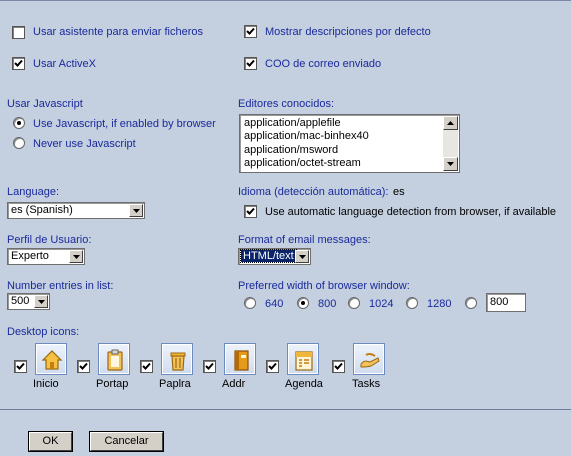 This screenshot has height=456, width=571. Describe the element at coordinates (304, 384) in the screenshot. I see `icon-label: Agenda` at that location.